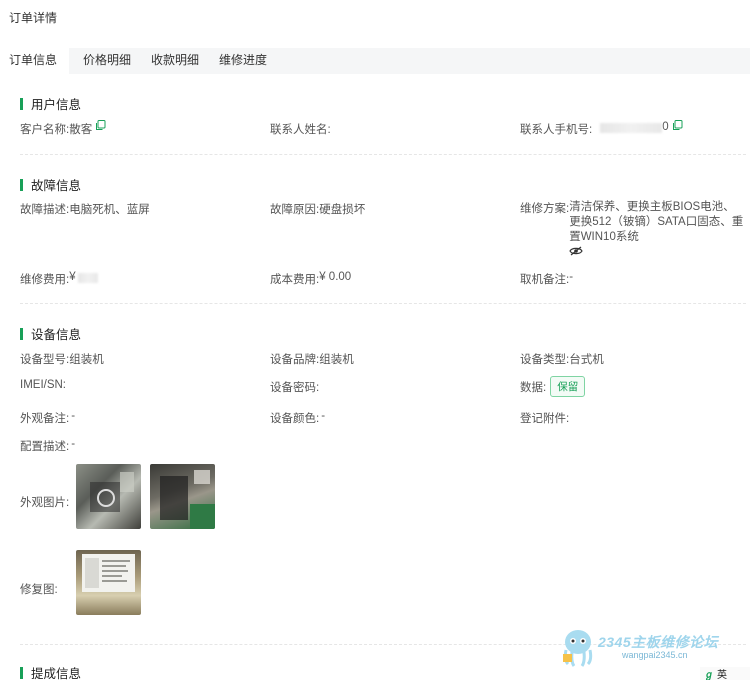 The image size is (750, 680). What do you see at coordinates (658, 642) in the screenshot?
I see `watermark-text: 2345主板维修论坛` at bounding box center [658, 642].